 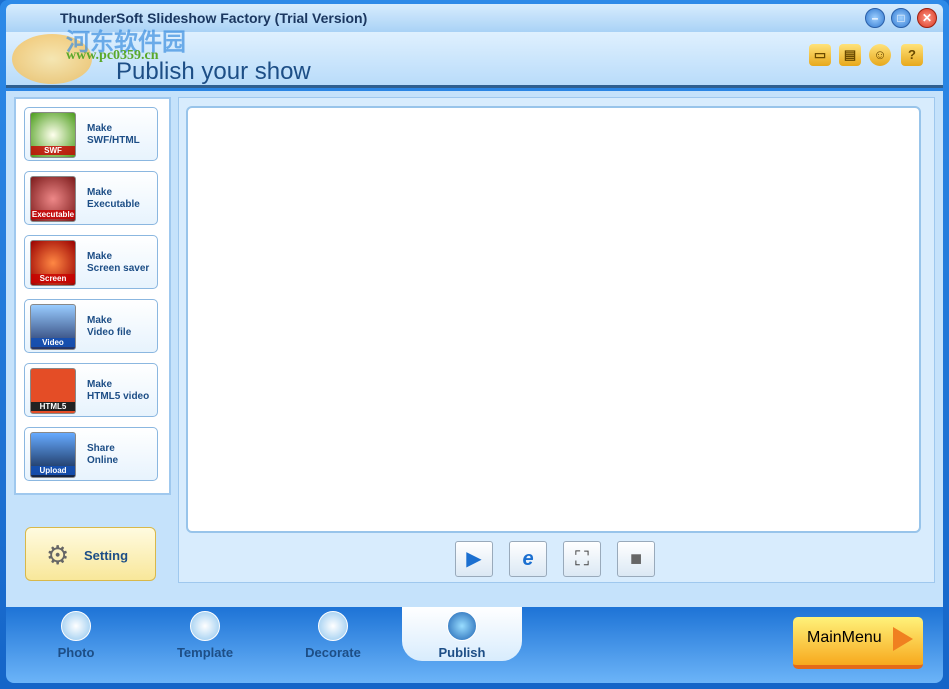 I want to click on make-screensaver-button: Screen Make Screen saver, so click(x=91, y=262).